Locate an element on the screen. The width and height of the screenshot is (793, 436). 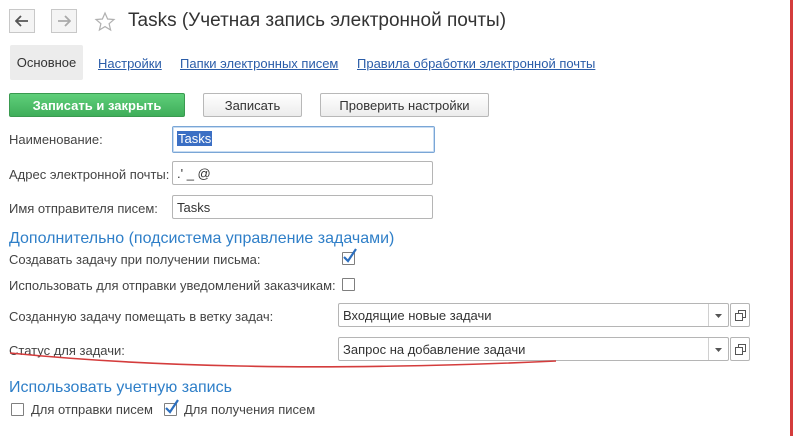
receive-mail-label: Для получения писем is located at coordinates (250, 409).